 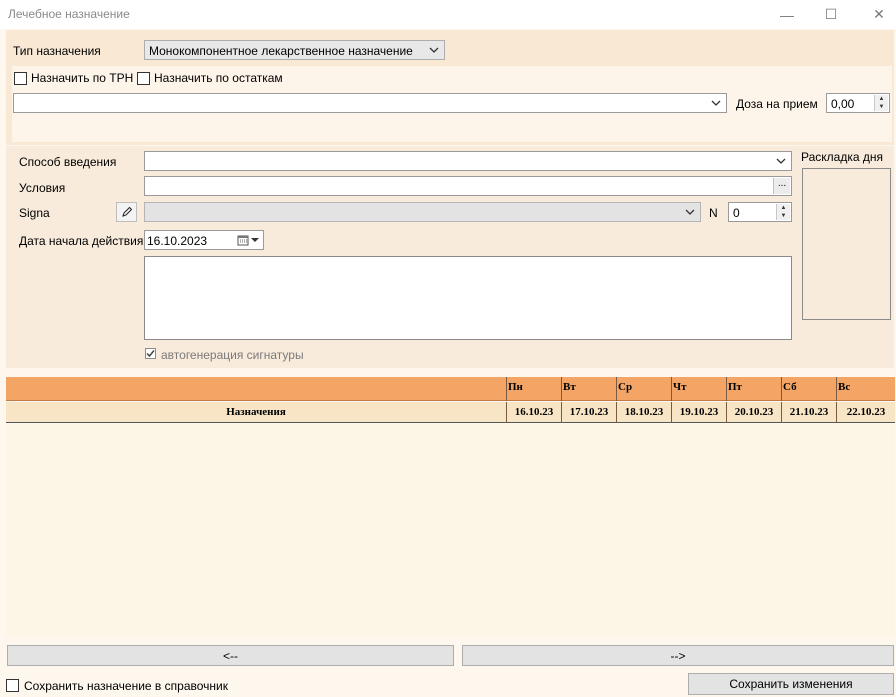 I want to click on day-name-header: Сб, so click(x=808, y=389).